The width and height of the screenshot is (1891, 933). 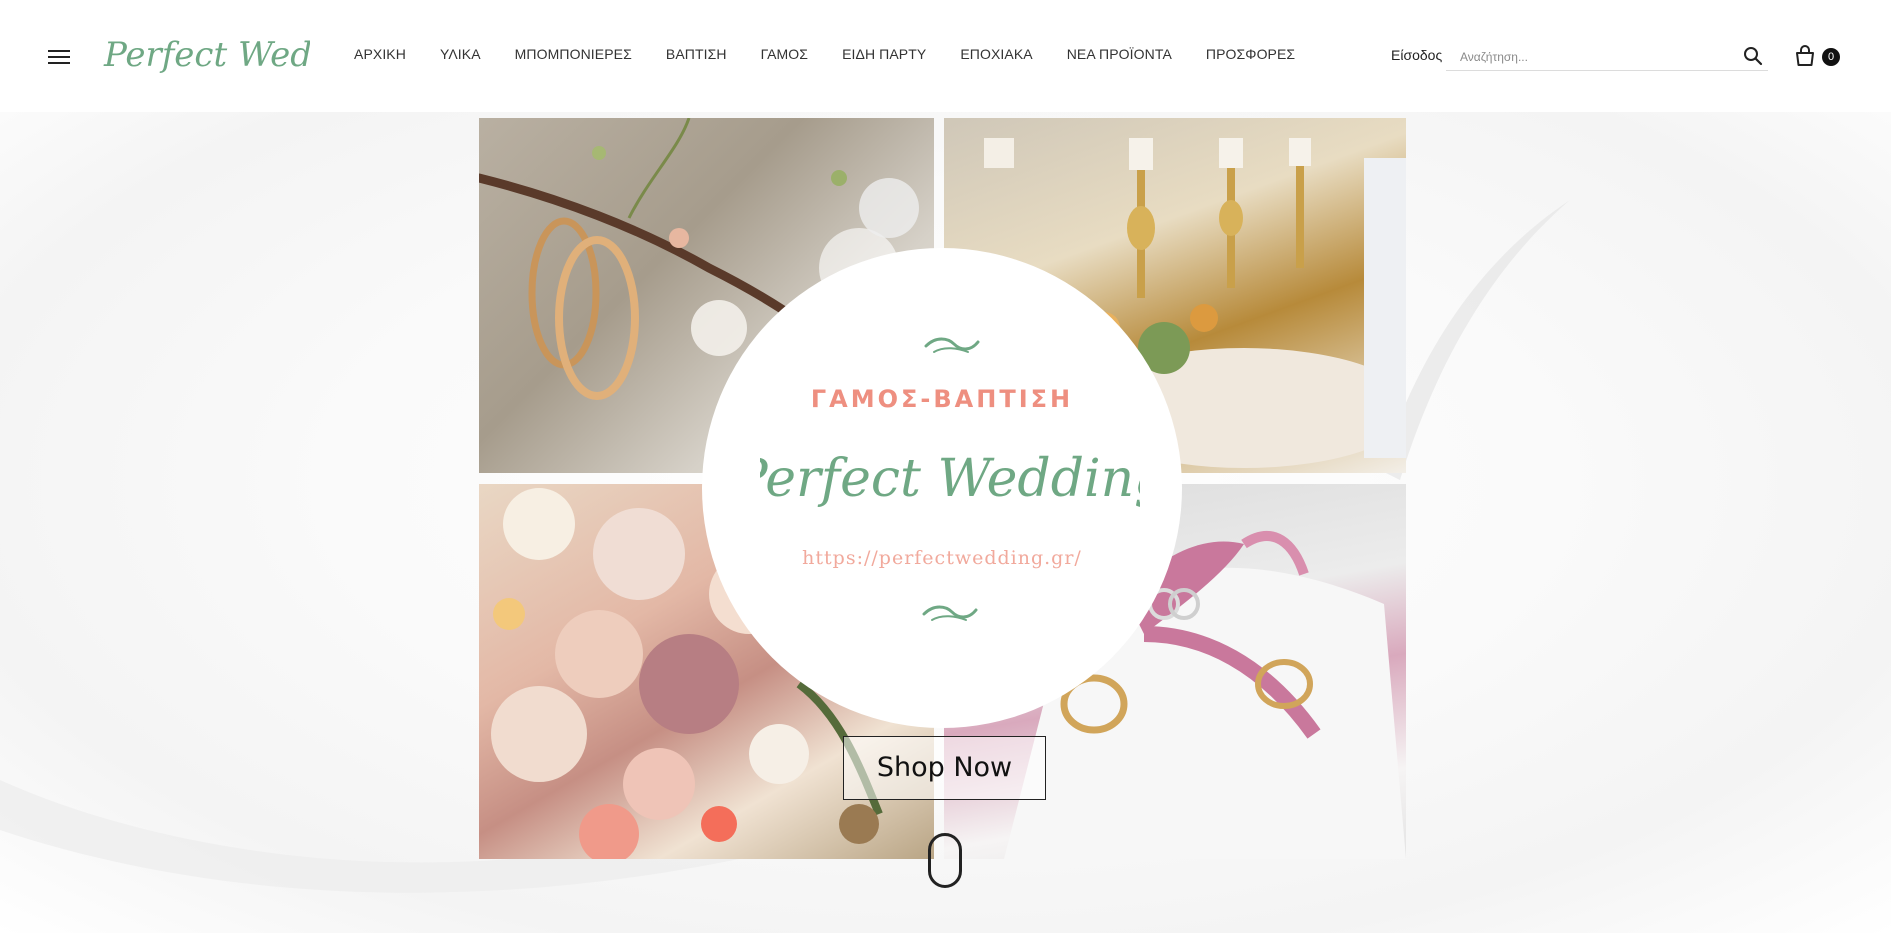 What do you see at coordinates (884, 54) in the screenshot?
I see `nav-item-party-supplies: ΕΙΔΗ ΠΑΡΤΥ` at bounding box center [884, 54].